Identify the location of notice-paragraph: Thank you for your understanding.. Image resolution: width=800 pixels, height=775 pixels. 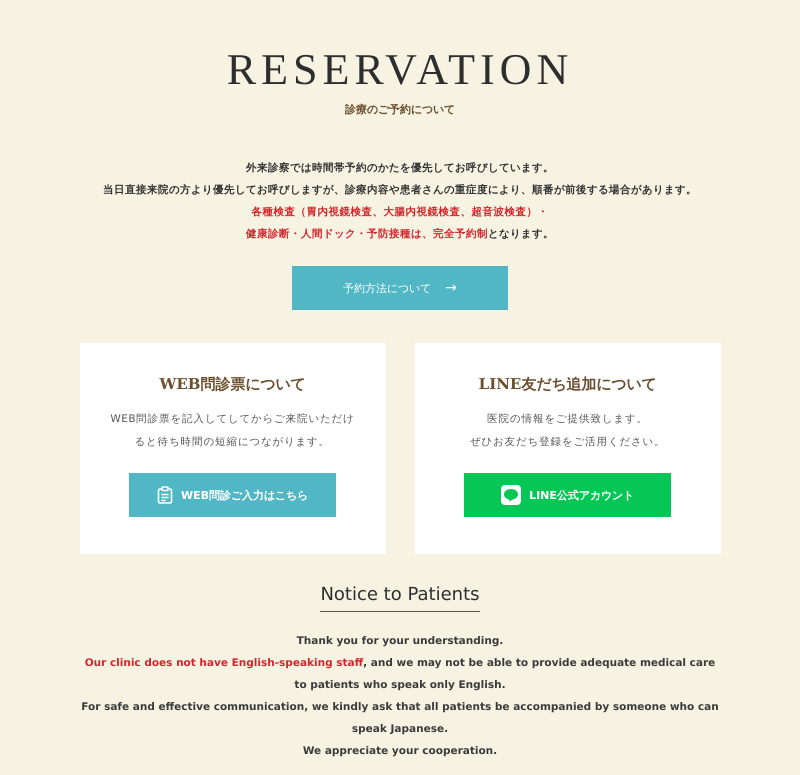
(400, 641).